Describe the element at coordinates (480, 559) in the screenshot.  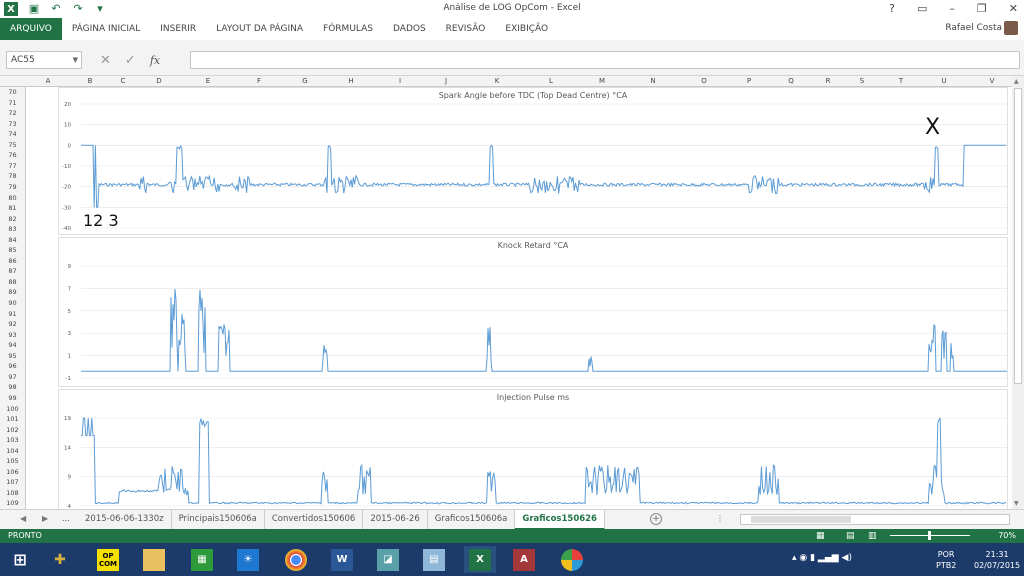
I see `taskbar-excel: X` at that location.